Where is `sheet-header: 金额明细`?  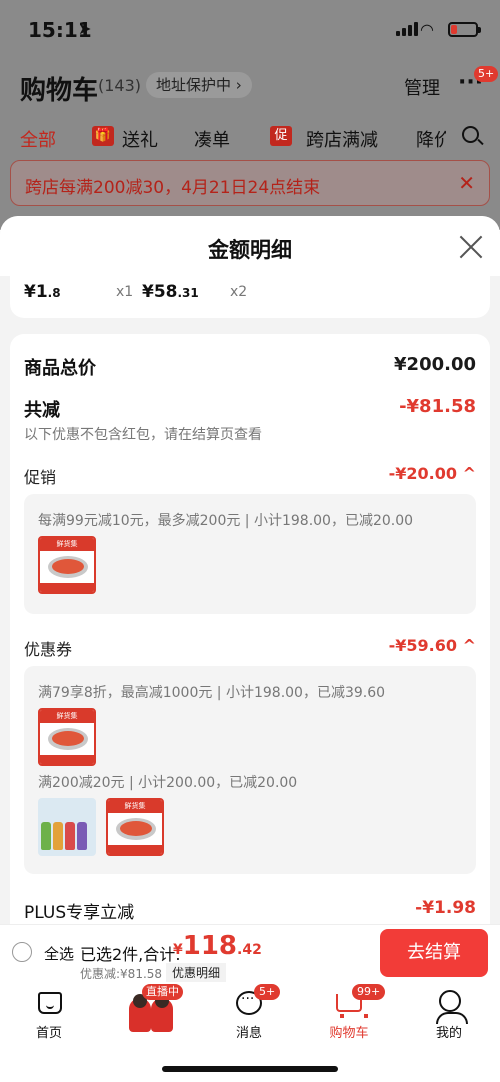
sheet-header: 金额明细 is located at coordinates (250, 246).